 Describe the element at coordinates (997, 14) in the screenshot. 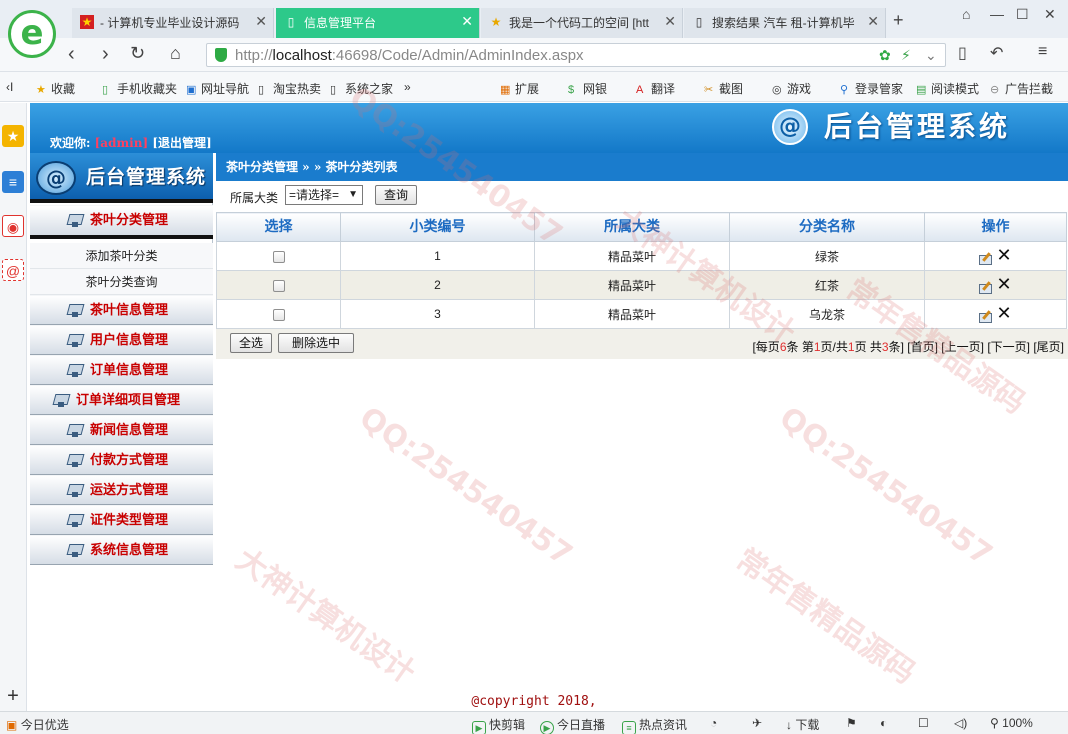

I see `minimize-icon: —` at that location.